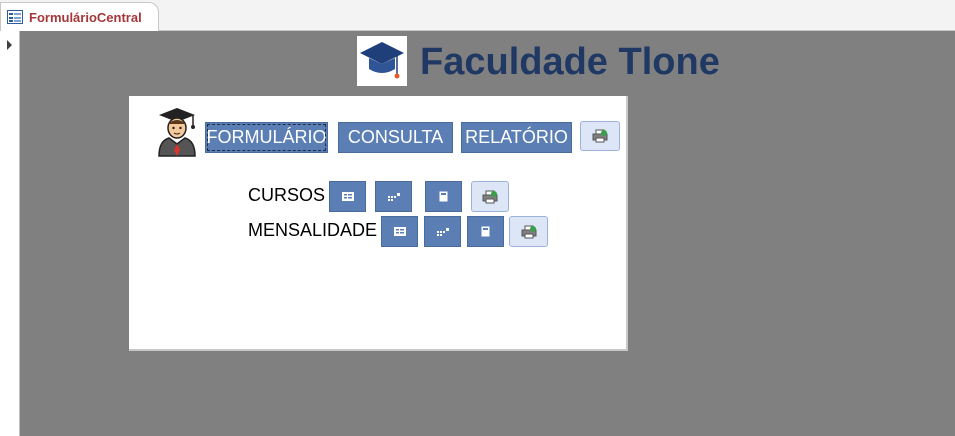 This screenshot has width=955, height=436. I want to click on cursos-report-button, so click(443, 196).